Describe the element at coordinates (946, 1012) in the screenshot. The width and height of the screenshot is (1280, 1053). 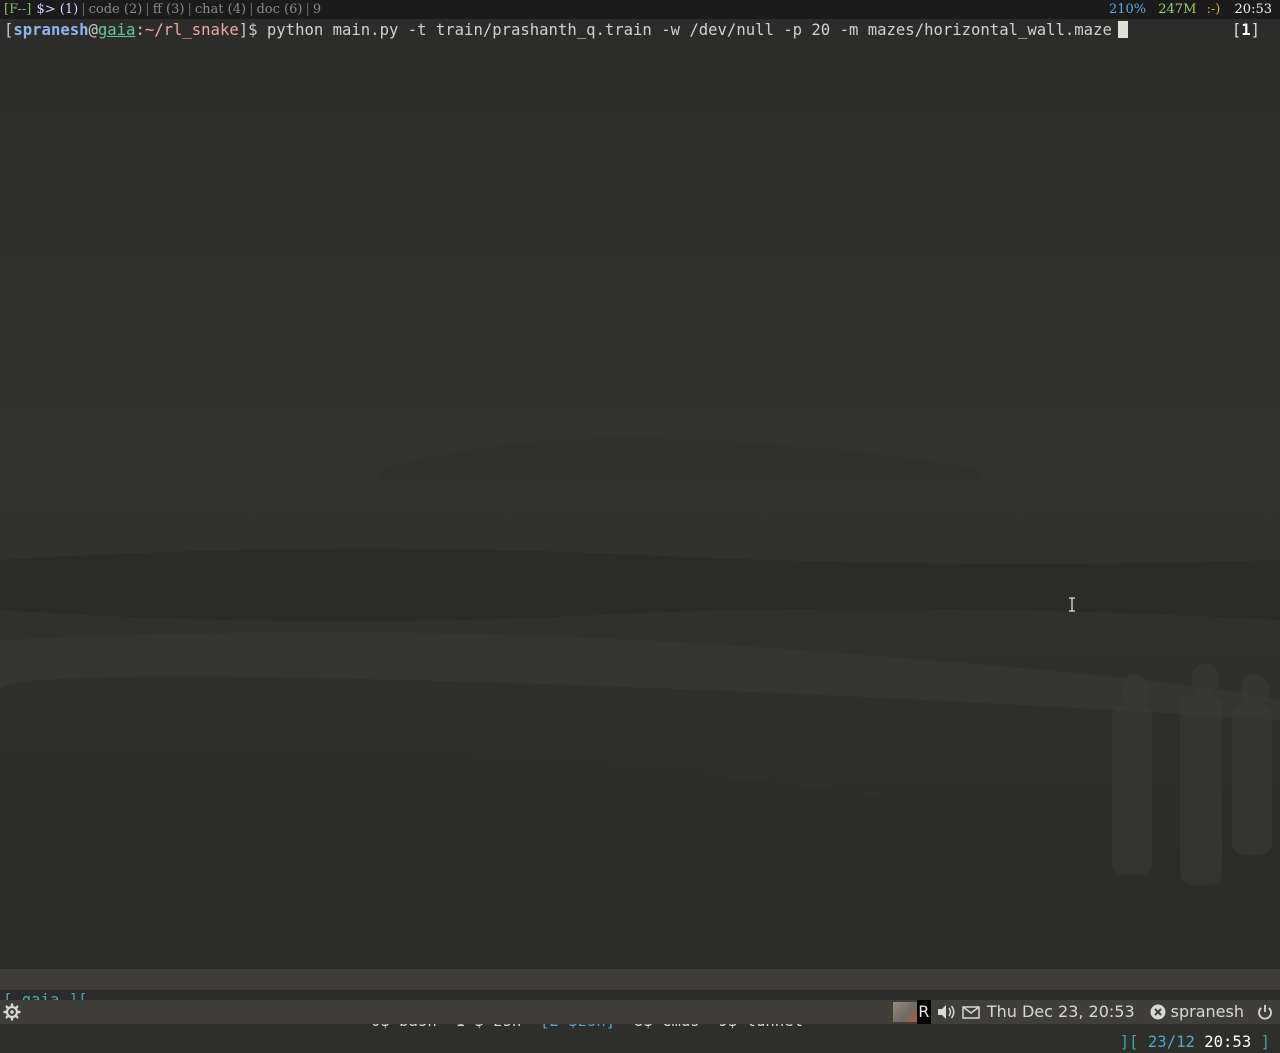
I see `volume-icon` at that location.